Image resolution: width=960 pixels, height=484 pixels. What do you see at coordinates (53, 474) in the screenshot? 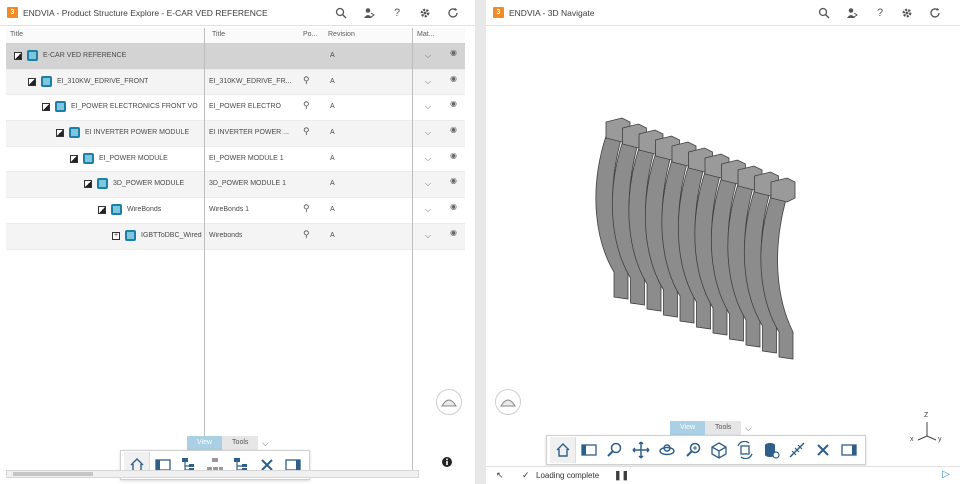
I see `scrollbar-thumb` at bounding box center [53, 474].